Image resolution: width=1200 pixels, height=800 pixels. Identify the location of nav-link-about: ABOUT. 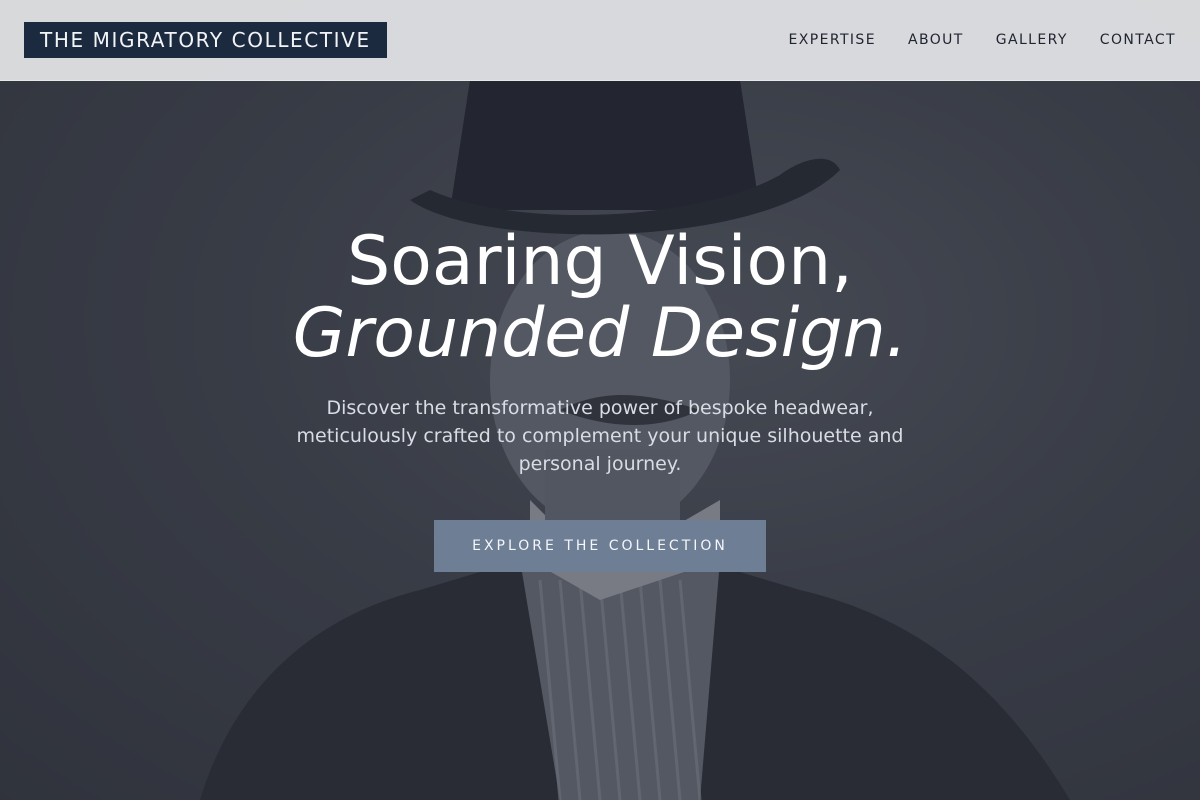
(936, 40).